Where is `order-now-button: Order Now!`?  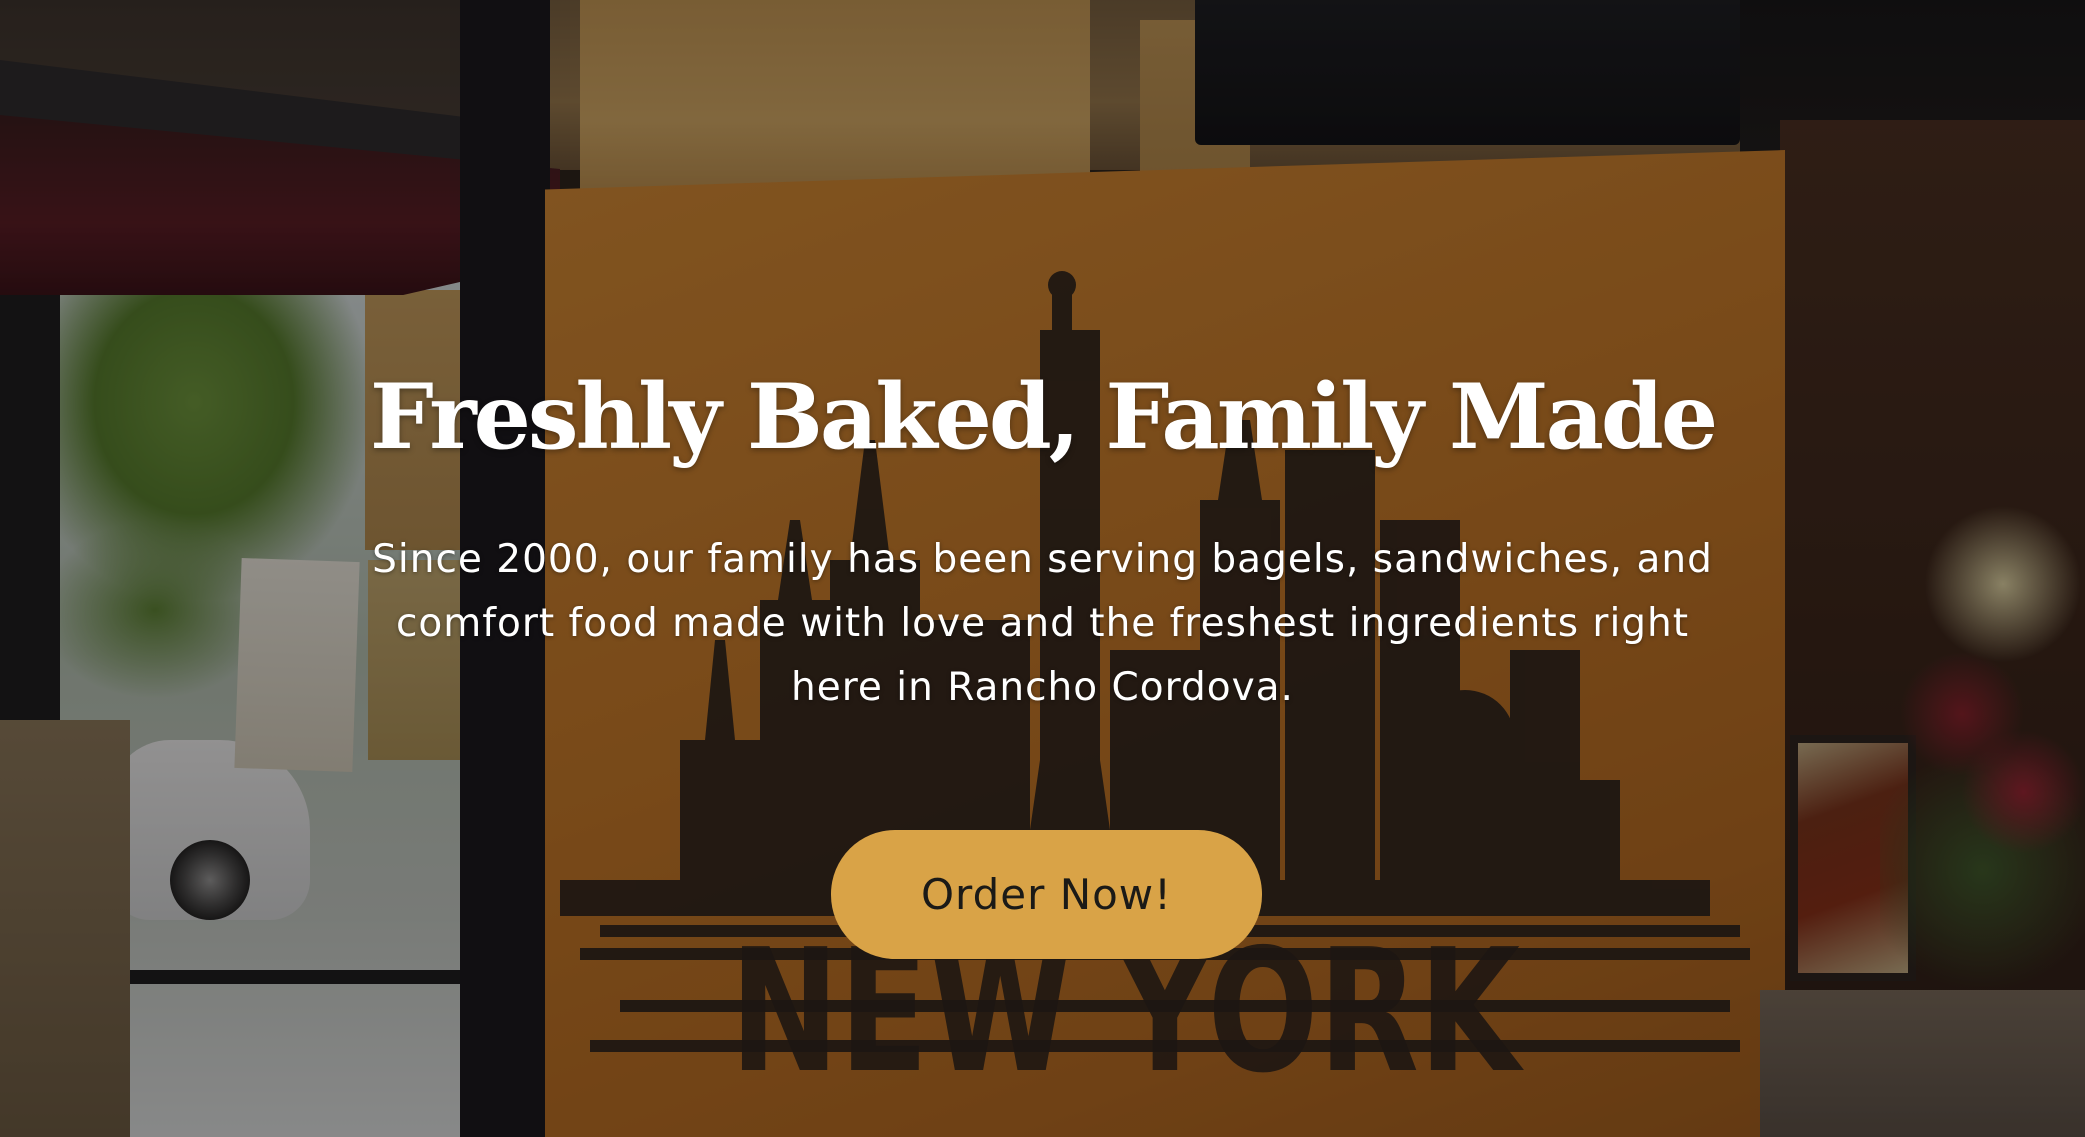 order-now-button: Order Now! is located at coordinates (1046, 894).